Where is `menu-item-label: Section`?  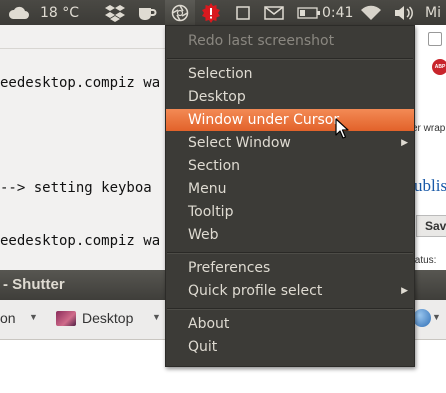
menu-item-label: Section is located at coordinates (214, 166).